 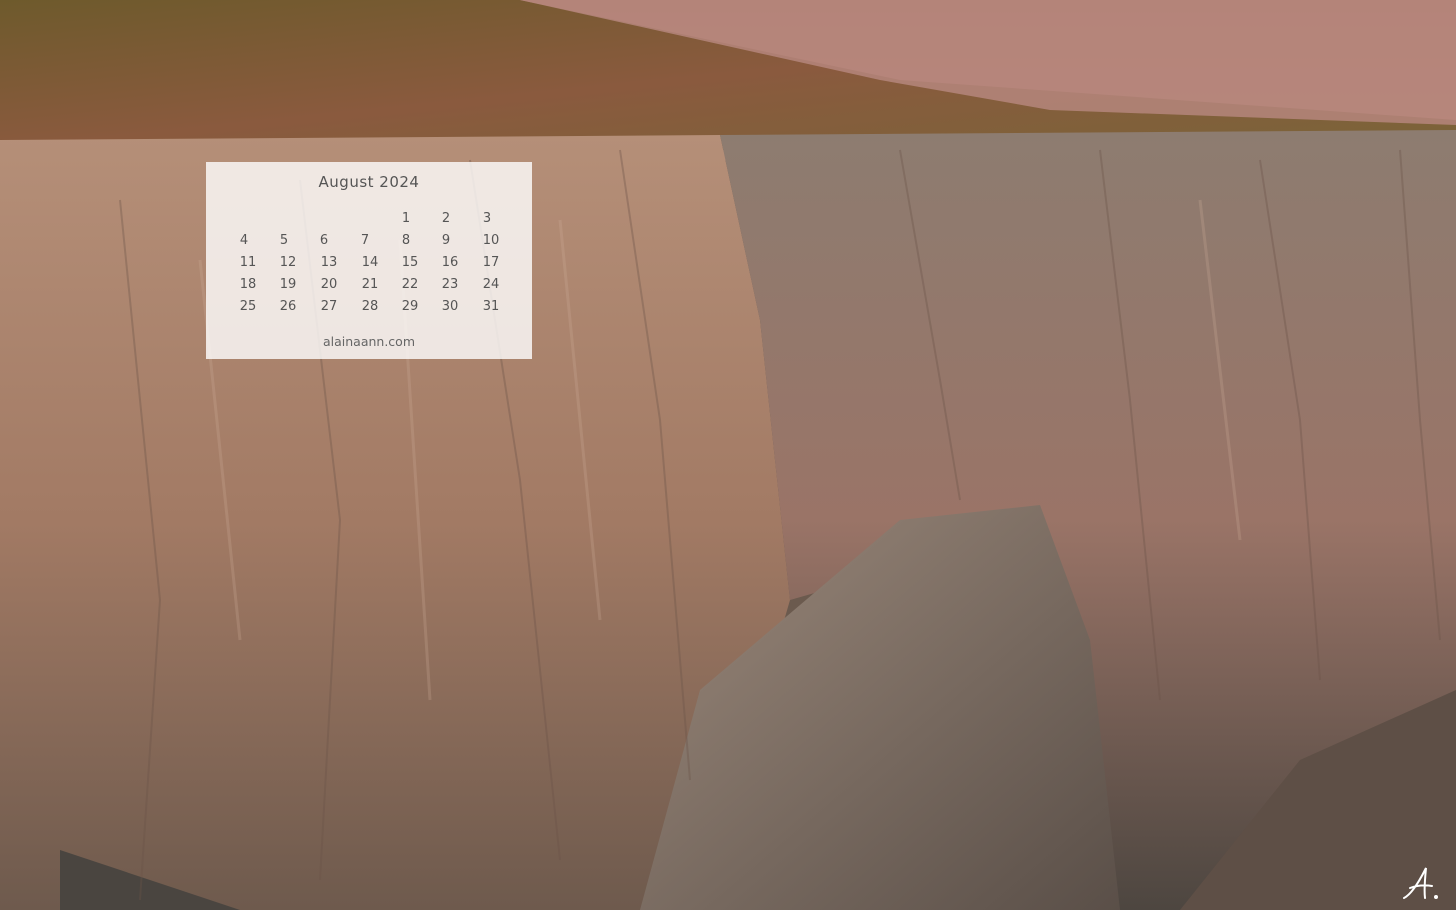 What do you see at coordinates (329, 284) in the screenshot?
I see `calendar-day: 20` at bounding box center [329, 284].